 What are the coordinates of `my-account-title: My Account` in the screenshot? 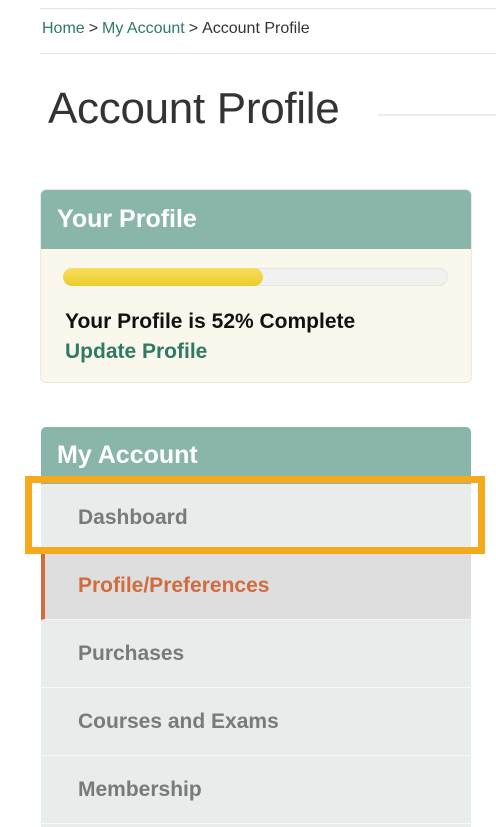 It's located at (256, 455).